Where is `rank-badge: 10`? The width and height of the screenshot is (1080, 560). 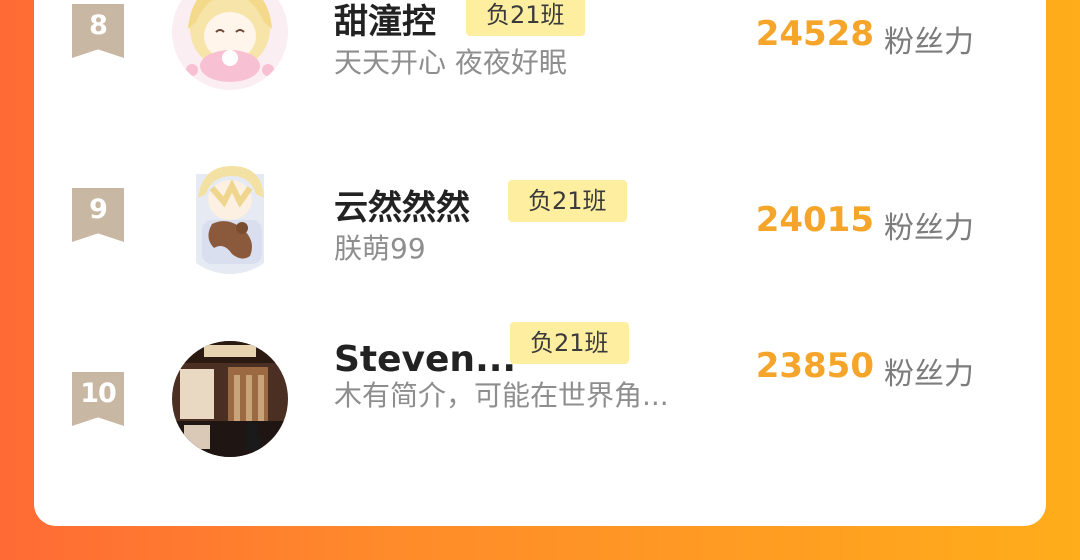
rank-badge: 10 is located at coordinates (98, 399).